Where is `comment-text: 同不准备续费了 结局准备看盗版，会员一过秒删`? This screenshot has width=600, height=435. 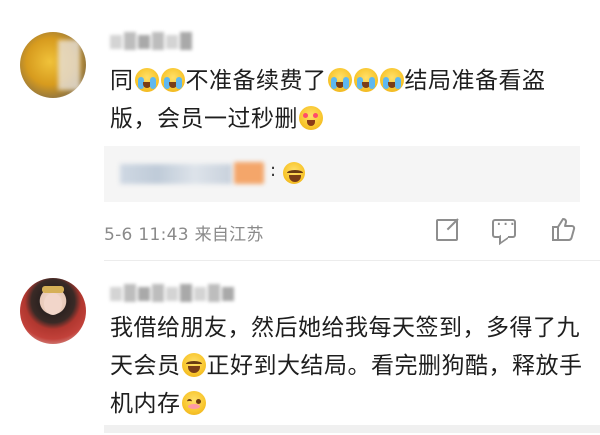 comment-text: 同不准备续费了 结局准备看盗版，会员一过秒删 is located at coordinates (328, 100).